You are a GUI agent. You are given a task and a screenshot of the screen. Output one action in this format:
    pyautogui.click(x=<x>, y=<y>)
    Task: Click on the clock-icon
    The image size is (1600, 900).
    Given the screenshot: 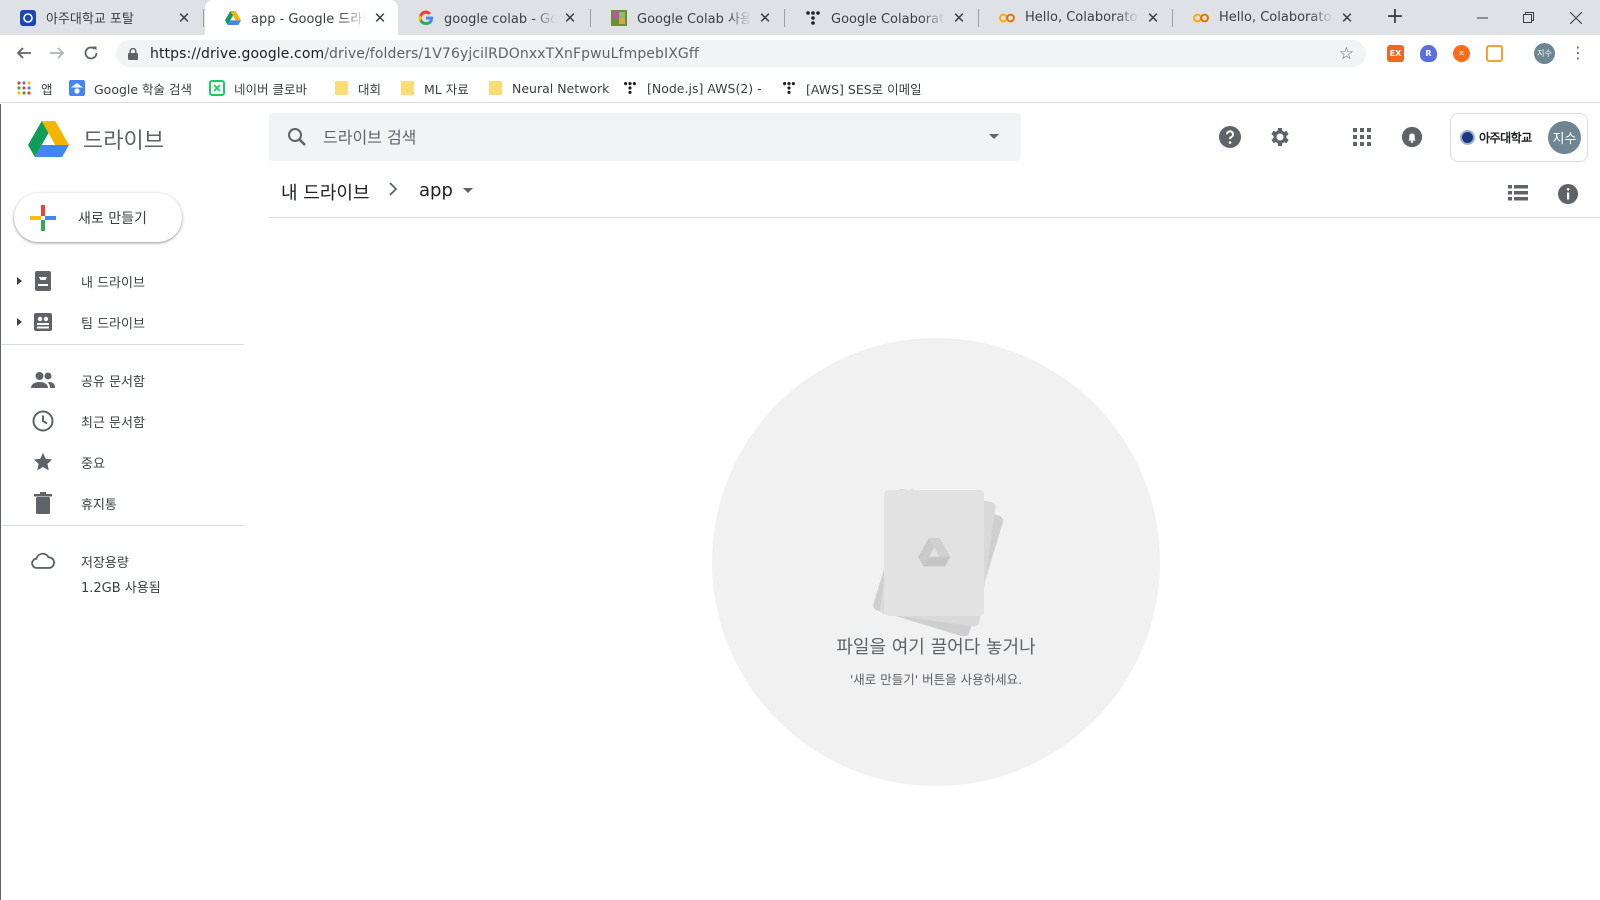 What is the action you would take?
    pyautogui.click(x=43, y=421)
    